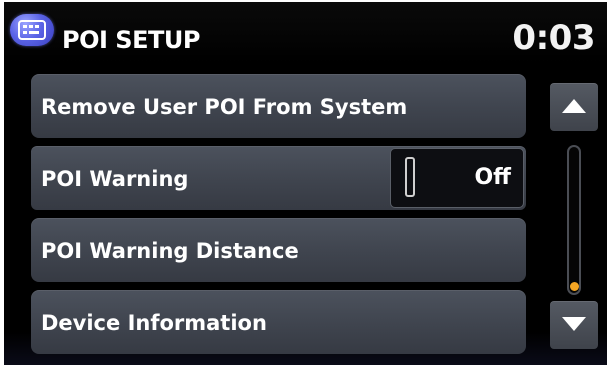  Describe the element at coordinates (553, 38) in the screenshot. I see `clock: 0:03` at that location.